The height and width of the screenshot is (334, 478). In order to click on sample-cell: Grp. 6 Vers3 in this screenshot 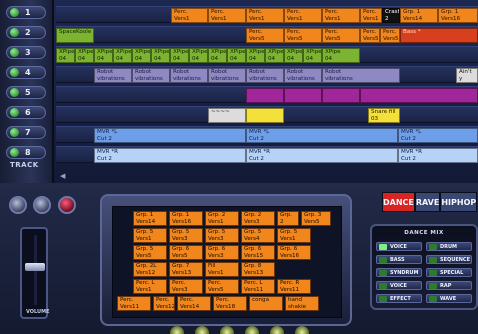, I will do `click(222, 252)`.